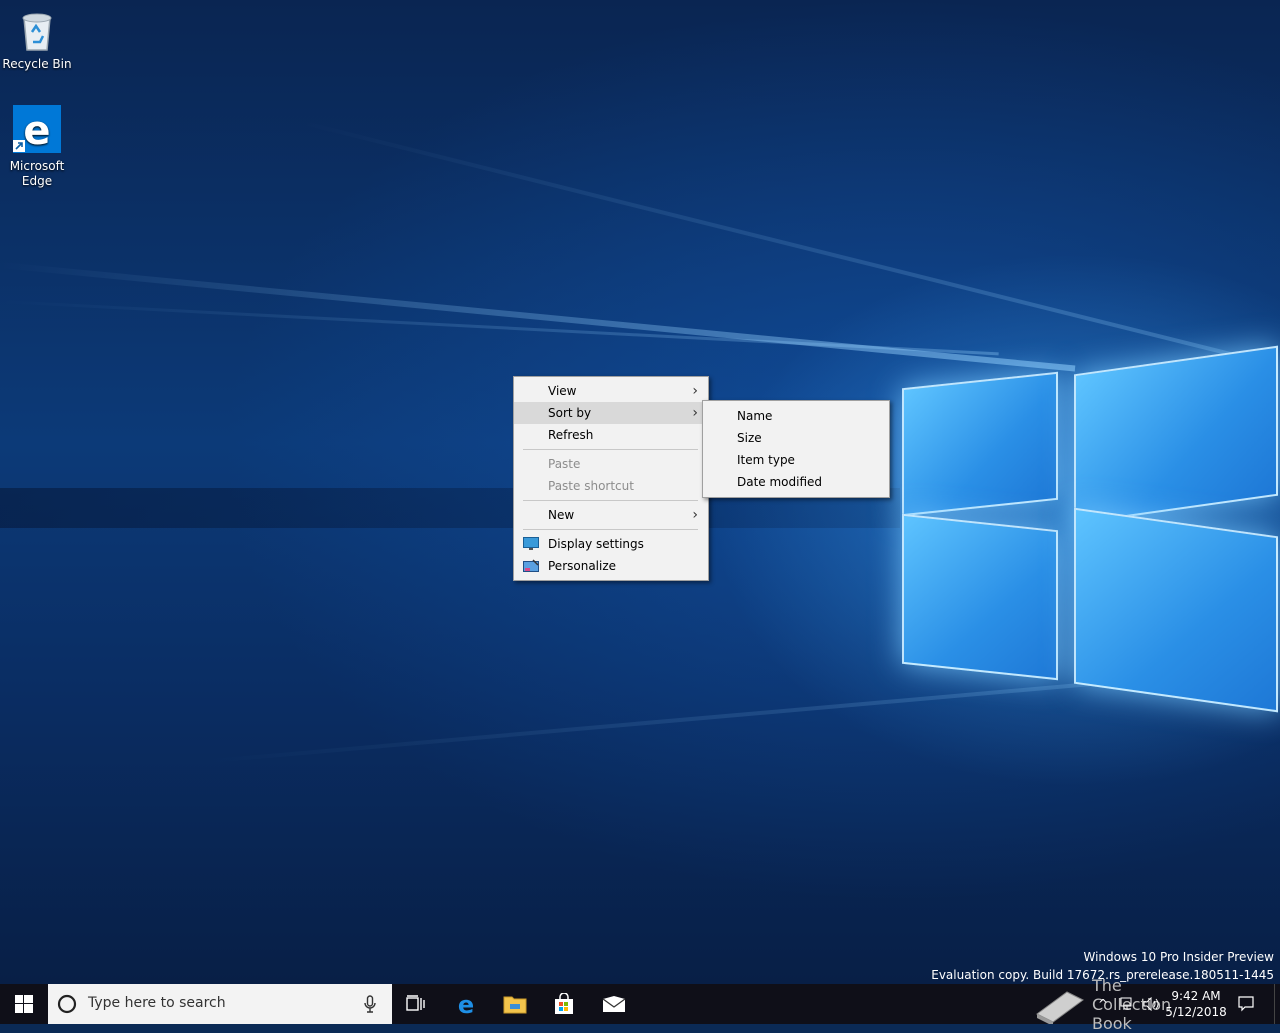  I want to click on search-box: Type here to search, so click(220, 1004).